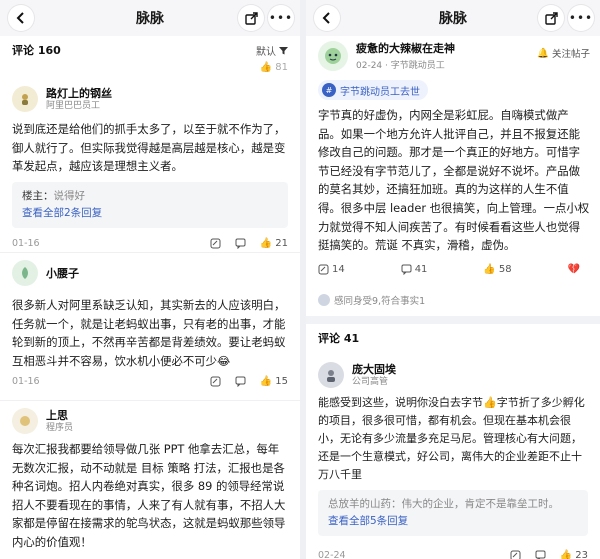 The height and width of the screenshot is (559, 600). Describe the element at coordinates (36, 50) in the screenshot. I see `comments-count: 评论 160` at that location.